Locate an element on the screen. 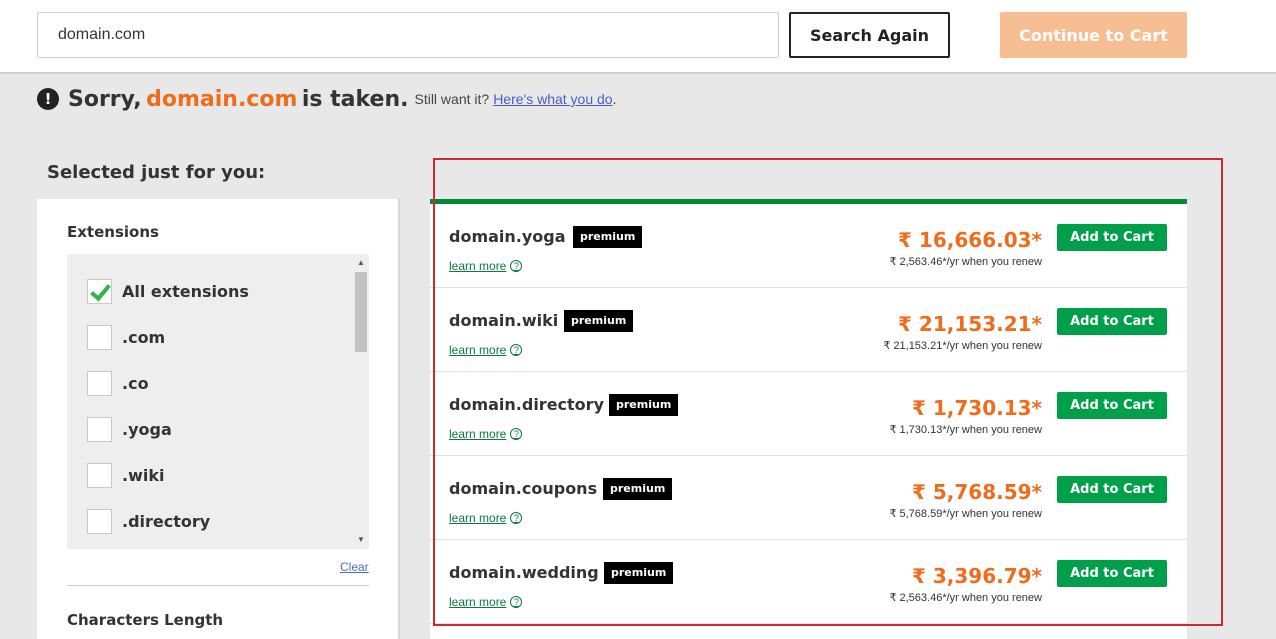 The width and height of the screenshot is (1276, 639). extension-option: .directory is located at coordinates (168, 521).